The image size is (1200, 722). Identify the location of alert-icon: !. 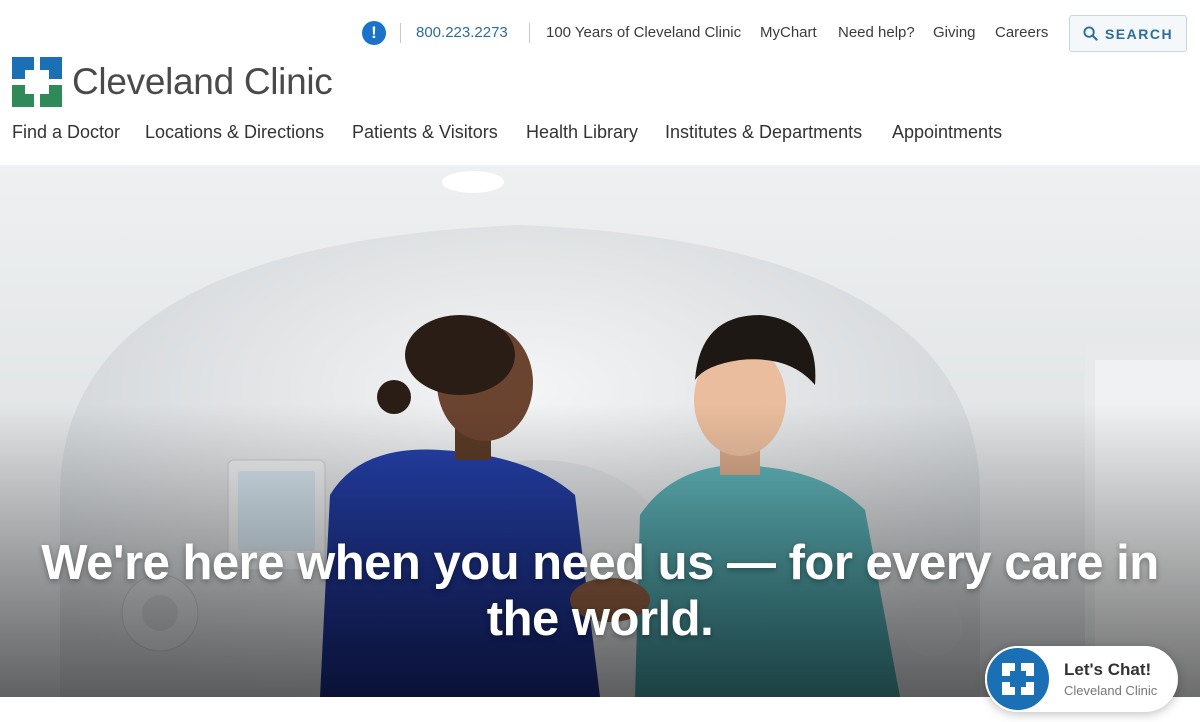
(374, 33).